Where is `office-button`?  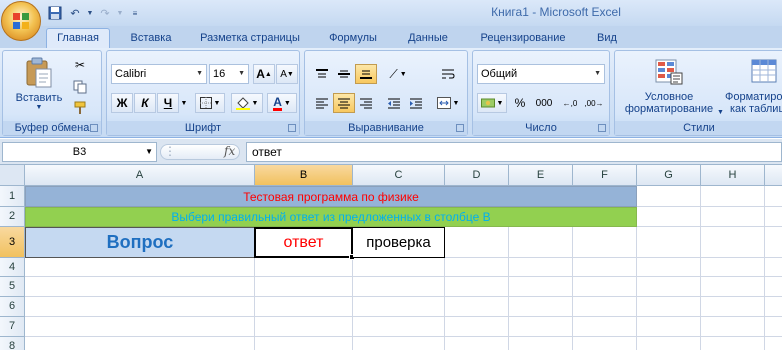
office-button is located at coordinates (21, 21).